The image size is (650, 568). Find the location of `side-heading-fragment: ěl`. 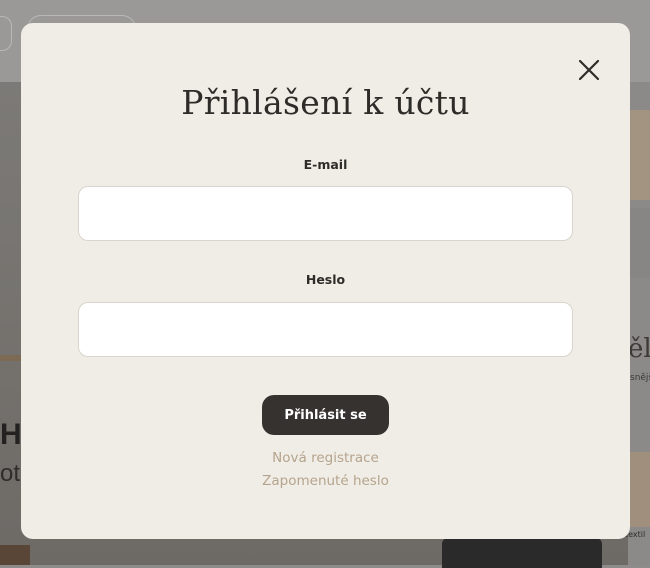

side-heading-fragment: ěl is located at coordinates (639, 349).